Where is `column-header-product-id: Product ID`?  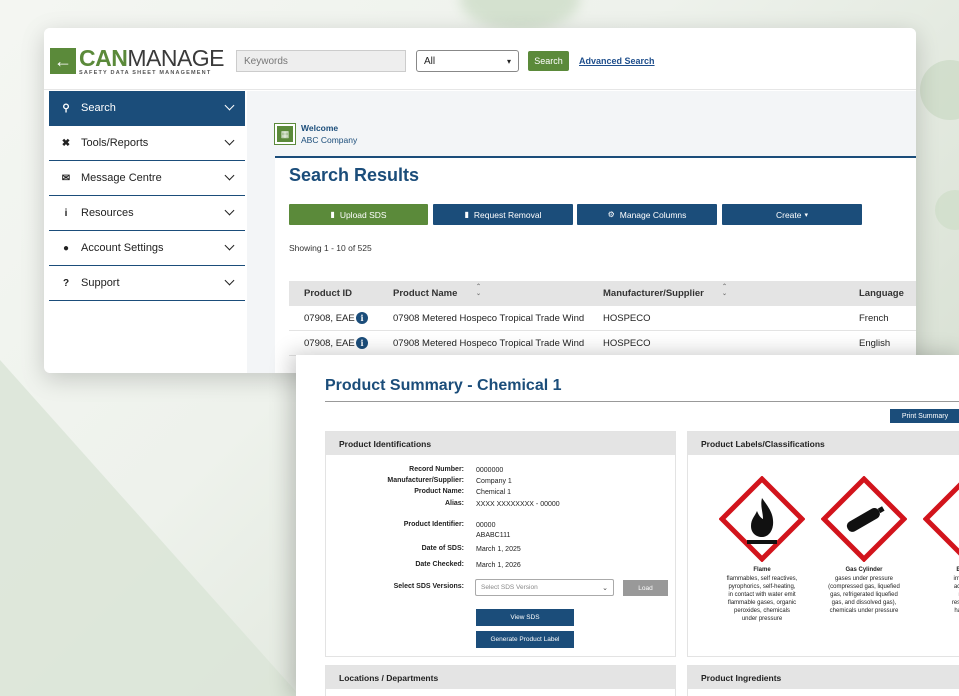
column-header-product-id: Product ID is located at coordinates (328, 293).